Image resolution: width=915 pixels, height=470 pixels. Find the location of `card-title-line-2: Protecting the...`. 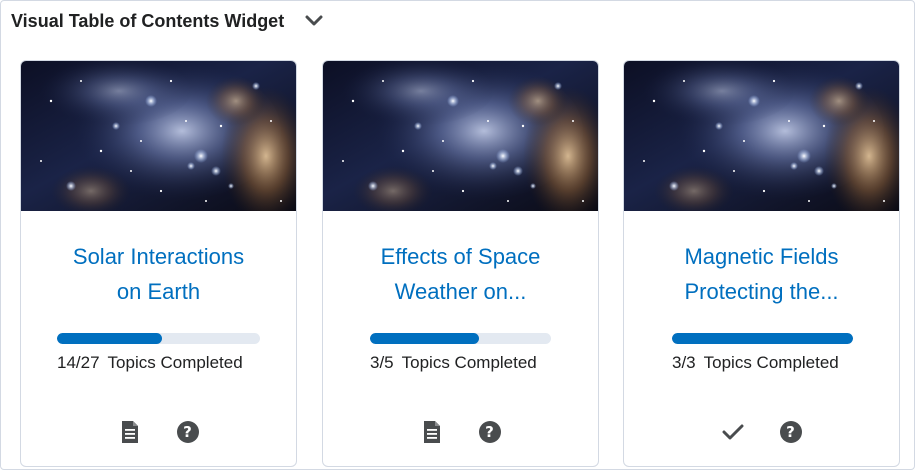

card-title-line-2: Protecting the... is located at coordinates (761, 291).